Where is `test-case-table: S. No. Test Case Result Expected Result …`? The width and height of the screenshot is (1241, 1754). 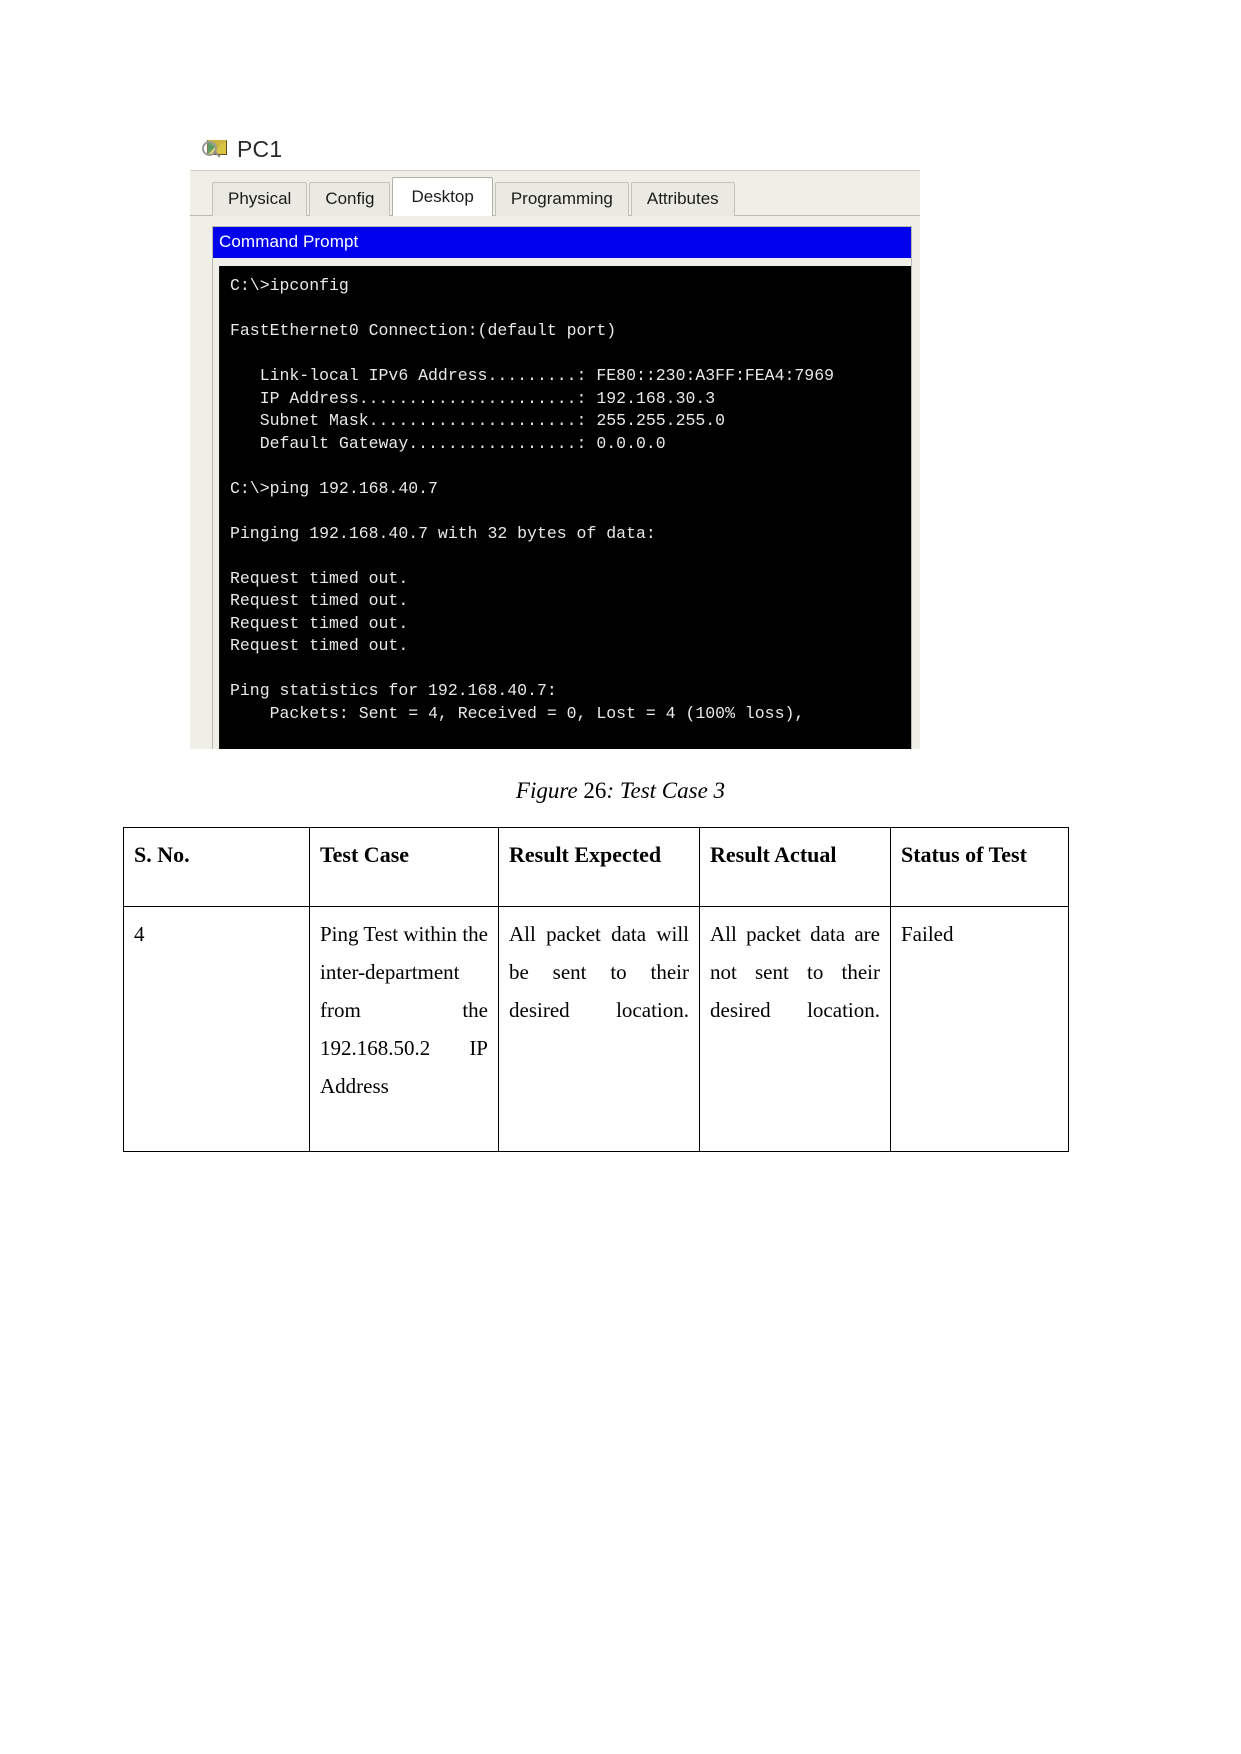 test-case-table: S. No. Test Case Result Expected Result … is located at coordinates (596, 989).